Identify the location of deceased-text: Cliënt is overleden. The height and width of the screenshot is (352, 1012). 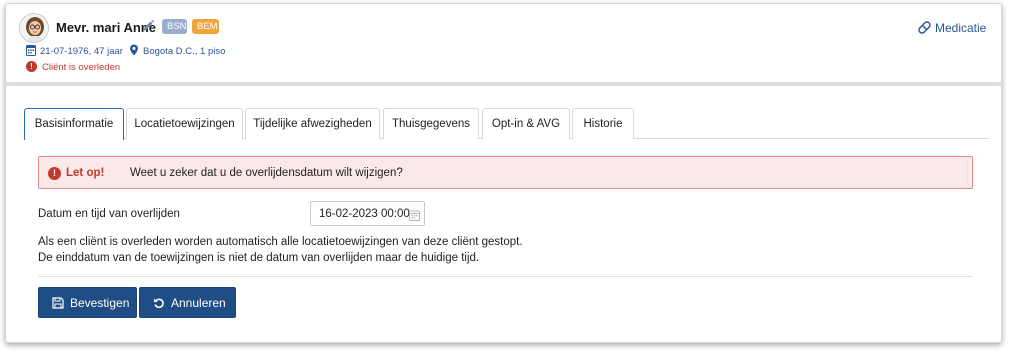
(81, 67).